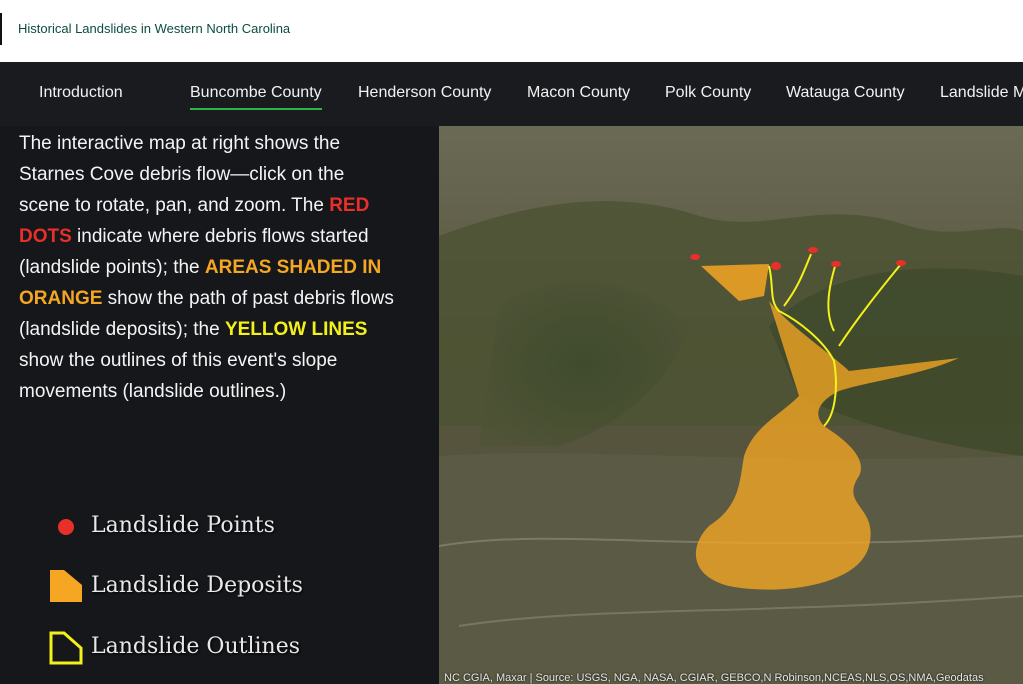 Image resolution: width=1023 pixels, height=684 pixels. What do you see at coordinates (1, 29) in the screenshot?
I see `header-accent-bar` at bounding box center [1, 29].